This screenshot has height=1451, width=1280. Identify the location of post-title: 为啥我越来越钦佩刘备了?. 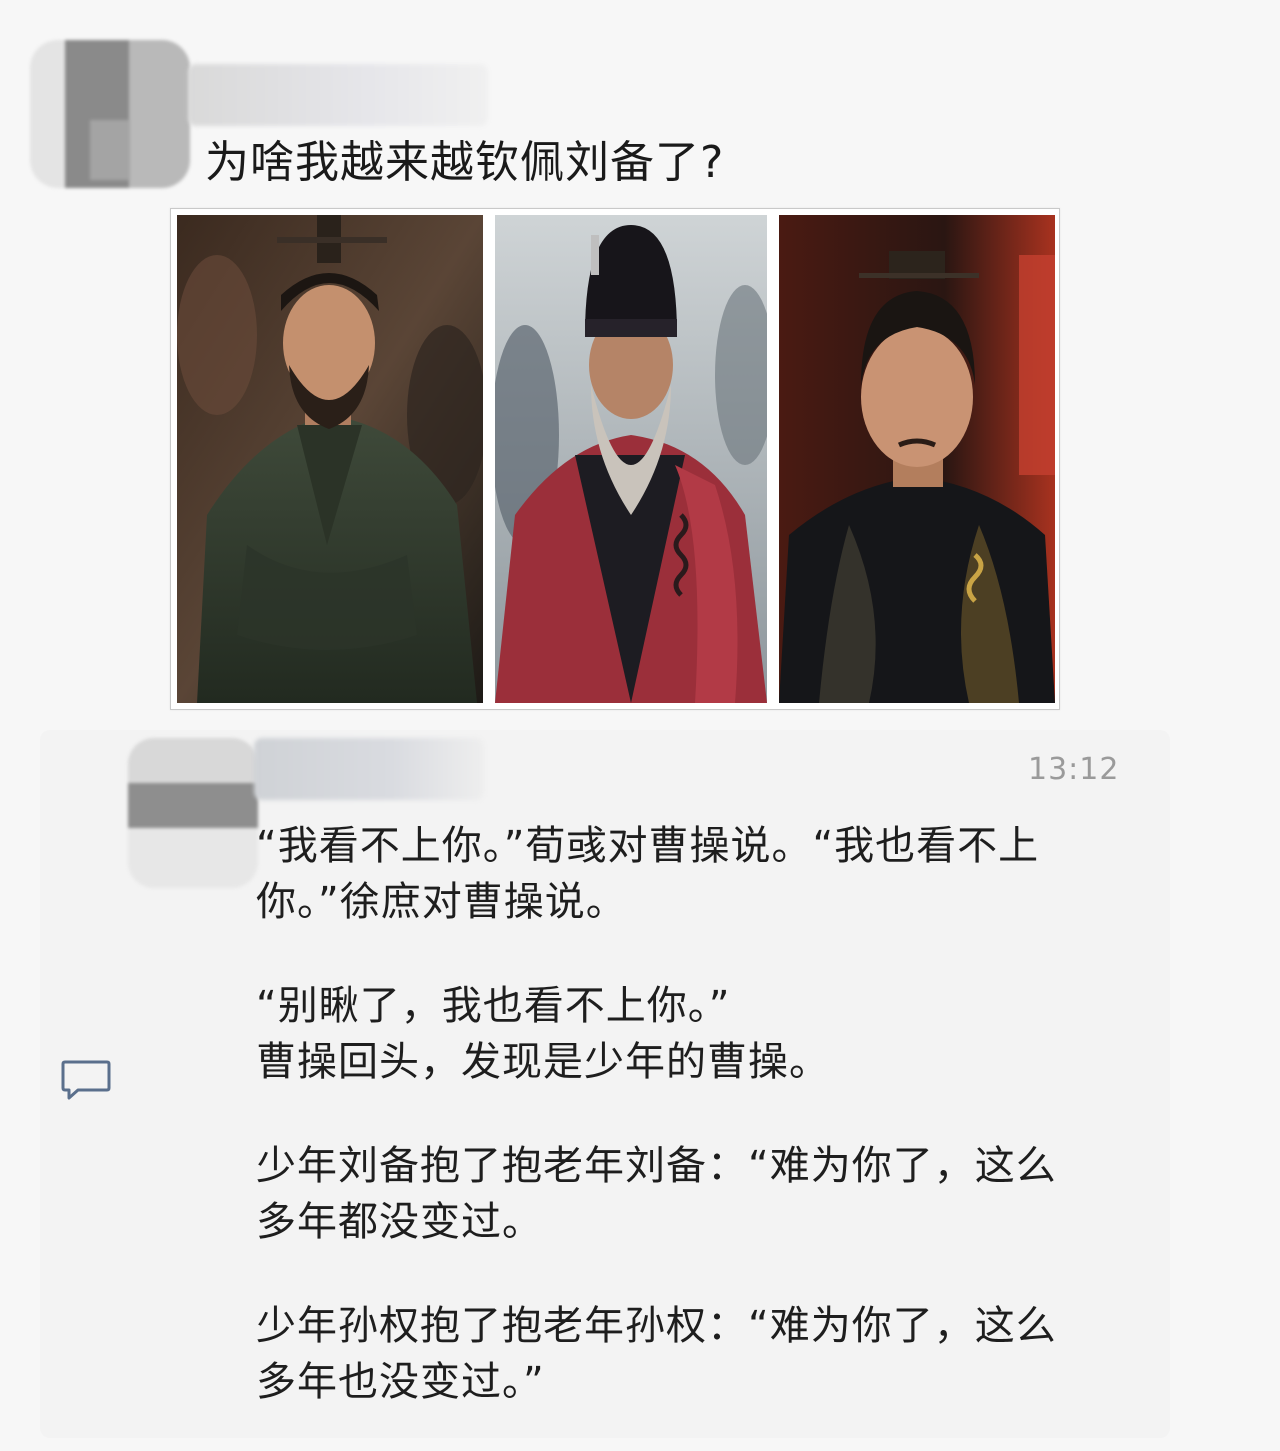
(465, 162).